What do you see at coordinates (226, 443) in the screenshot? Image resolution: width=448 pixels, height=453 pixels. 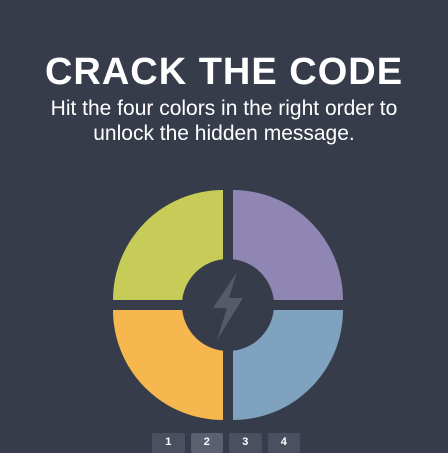 I see `step-indicator: 1 2 3 4` at bounding box center [226, 443].